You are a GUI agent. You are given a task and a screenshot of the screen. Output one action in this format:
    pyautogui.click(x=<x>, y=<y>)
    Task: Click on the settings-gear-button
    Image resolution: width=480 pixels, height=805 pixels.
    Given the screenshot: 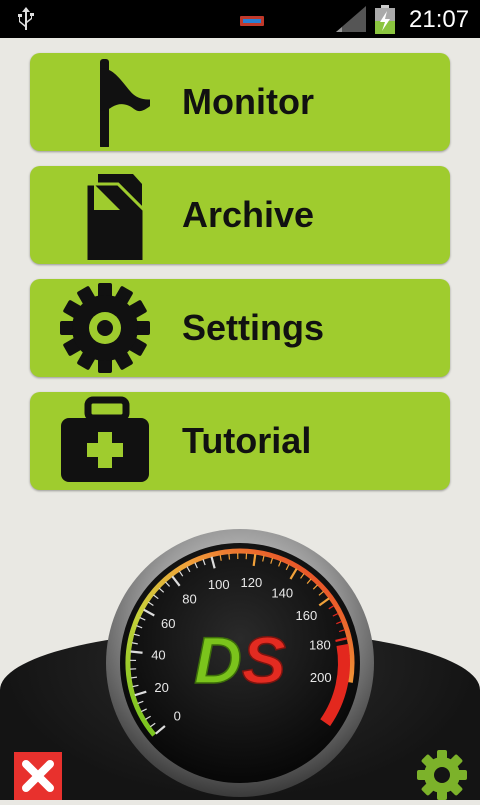 What is the action you would take?
    pyautogui.click(x=442, y=775)
    